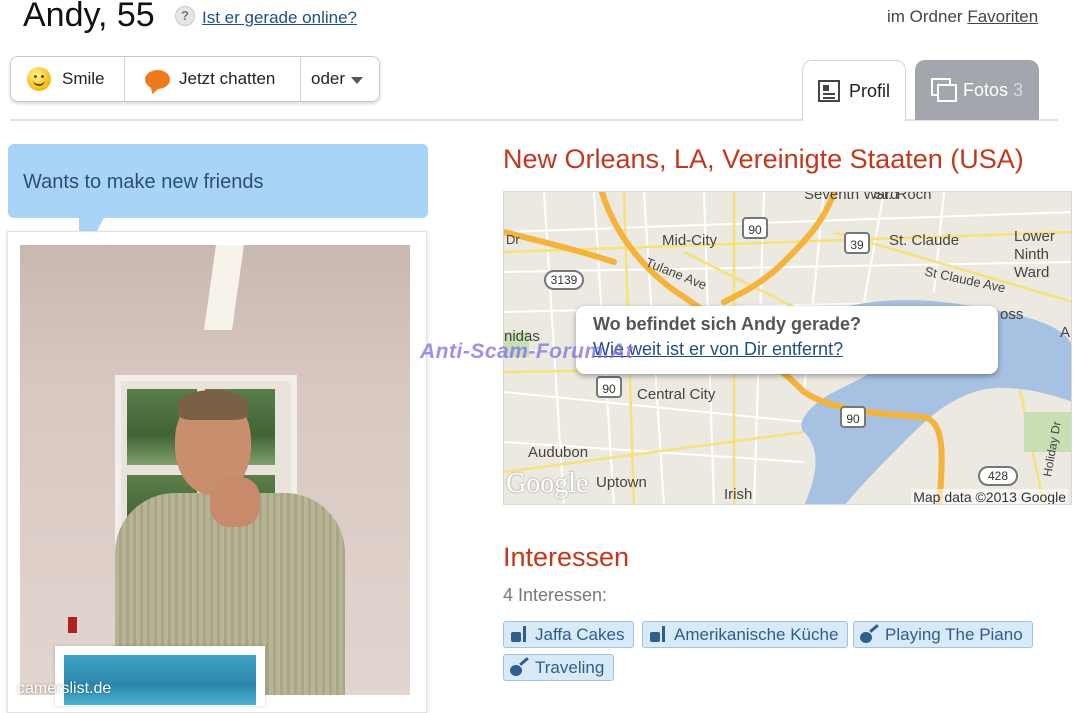 The image size is (1092, 713). I want to click on interest-tag: Playing The Piano, so click(943, 634).